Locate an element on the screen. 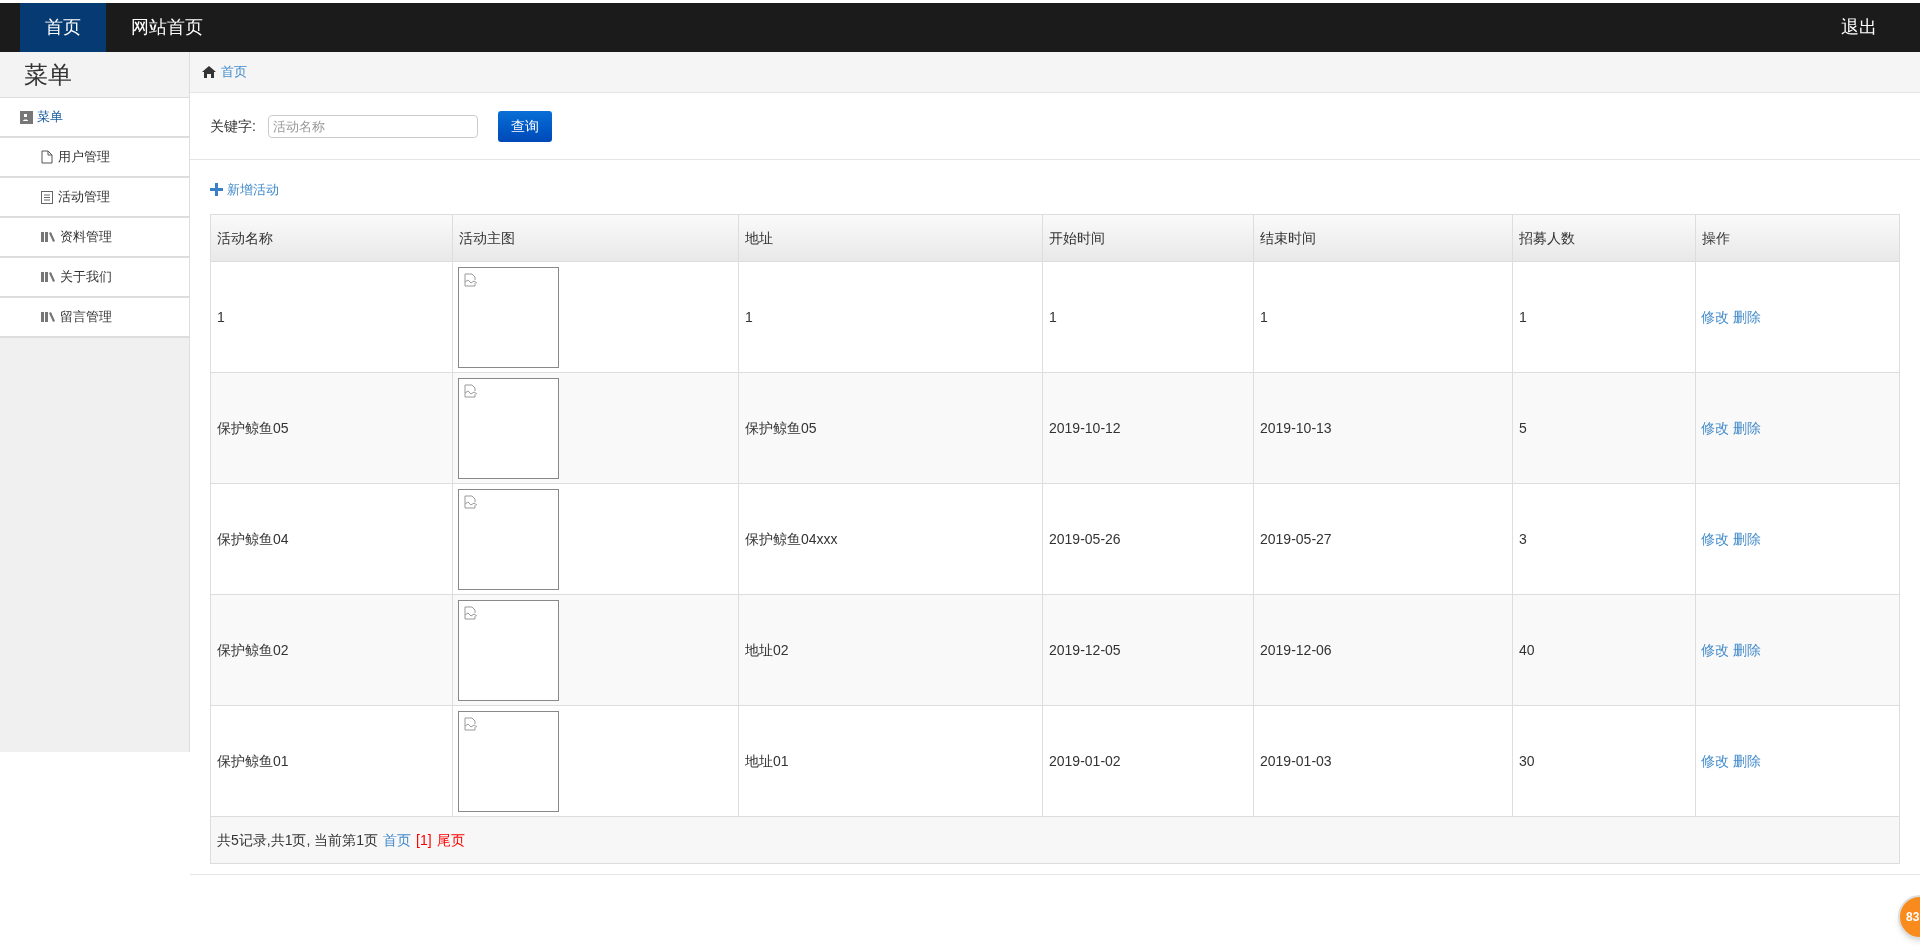 The height and width of the screenshot is (946, 1920). table-cell: 3 is located at coordinates (1604, 539).